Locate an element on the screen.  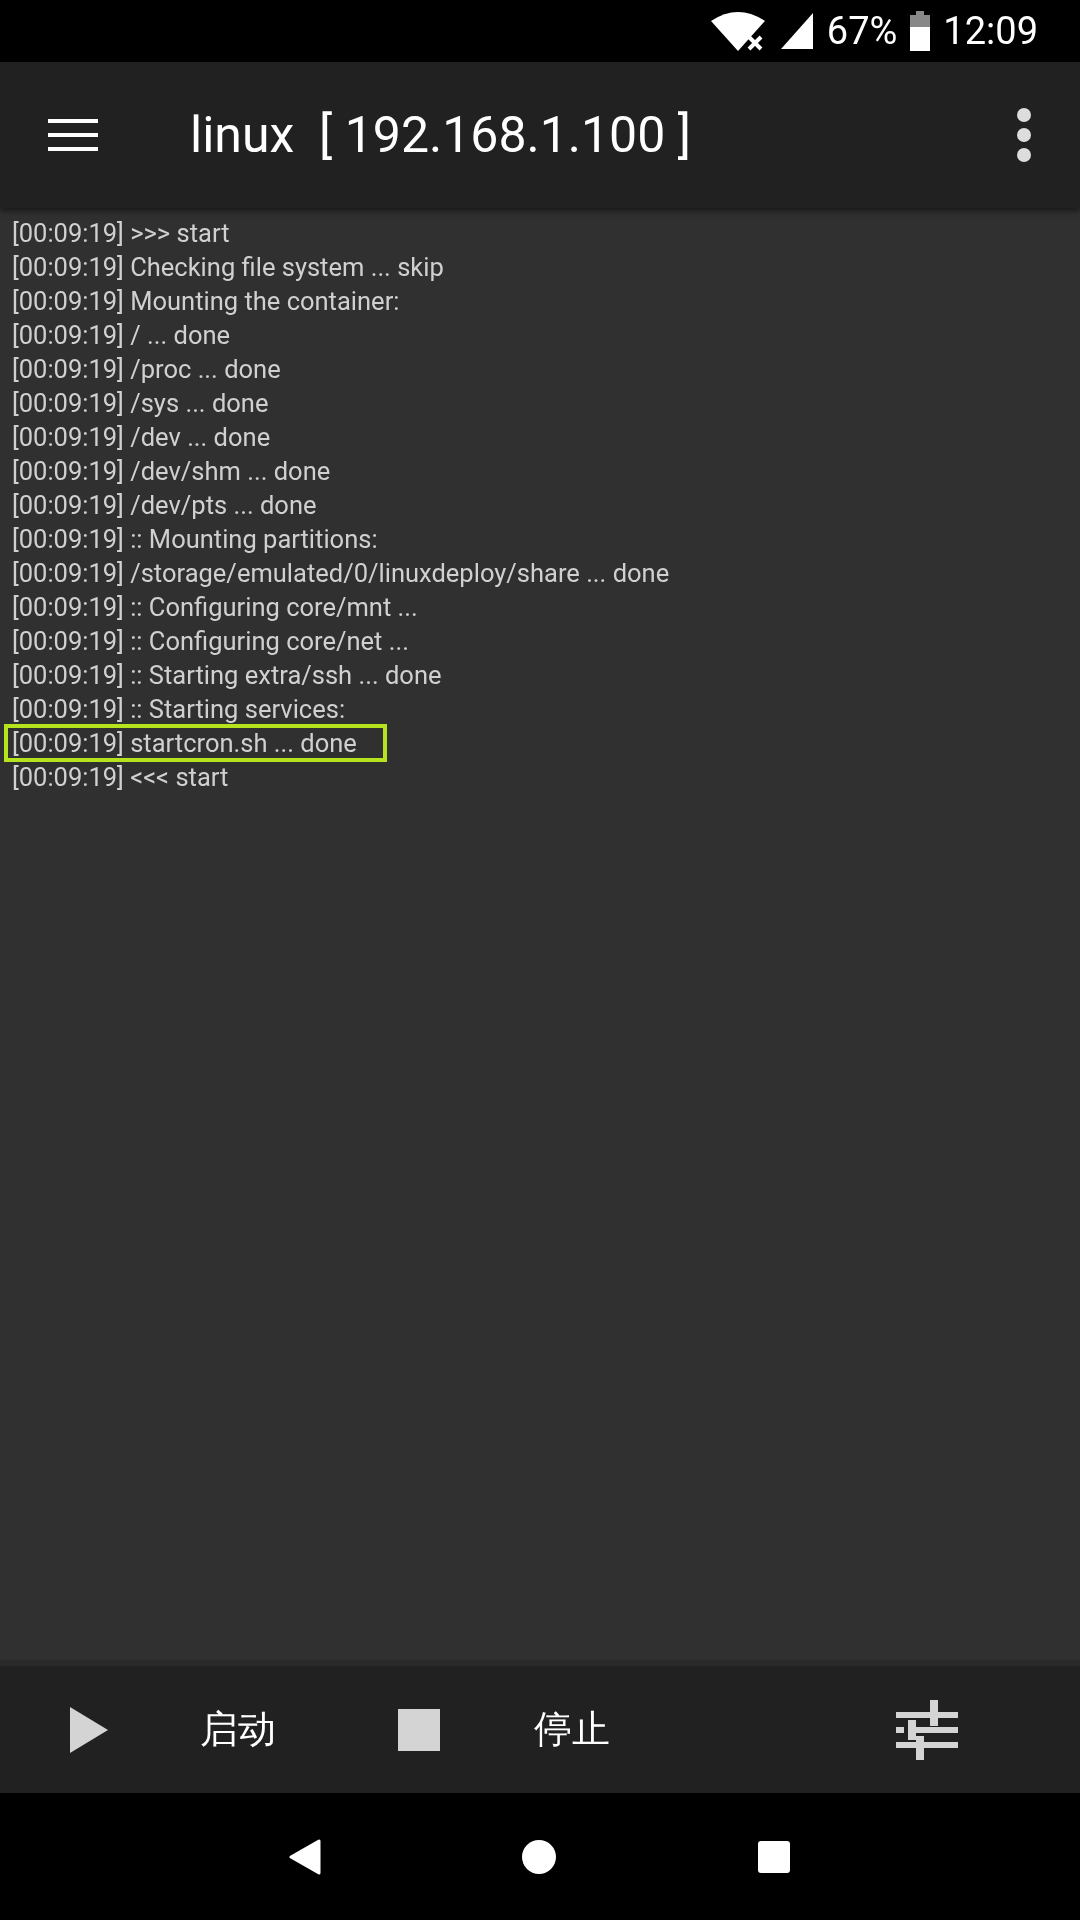
start-button: 启动 is located at coordinates (173, 1729).